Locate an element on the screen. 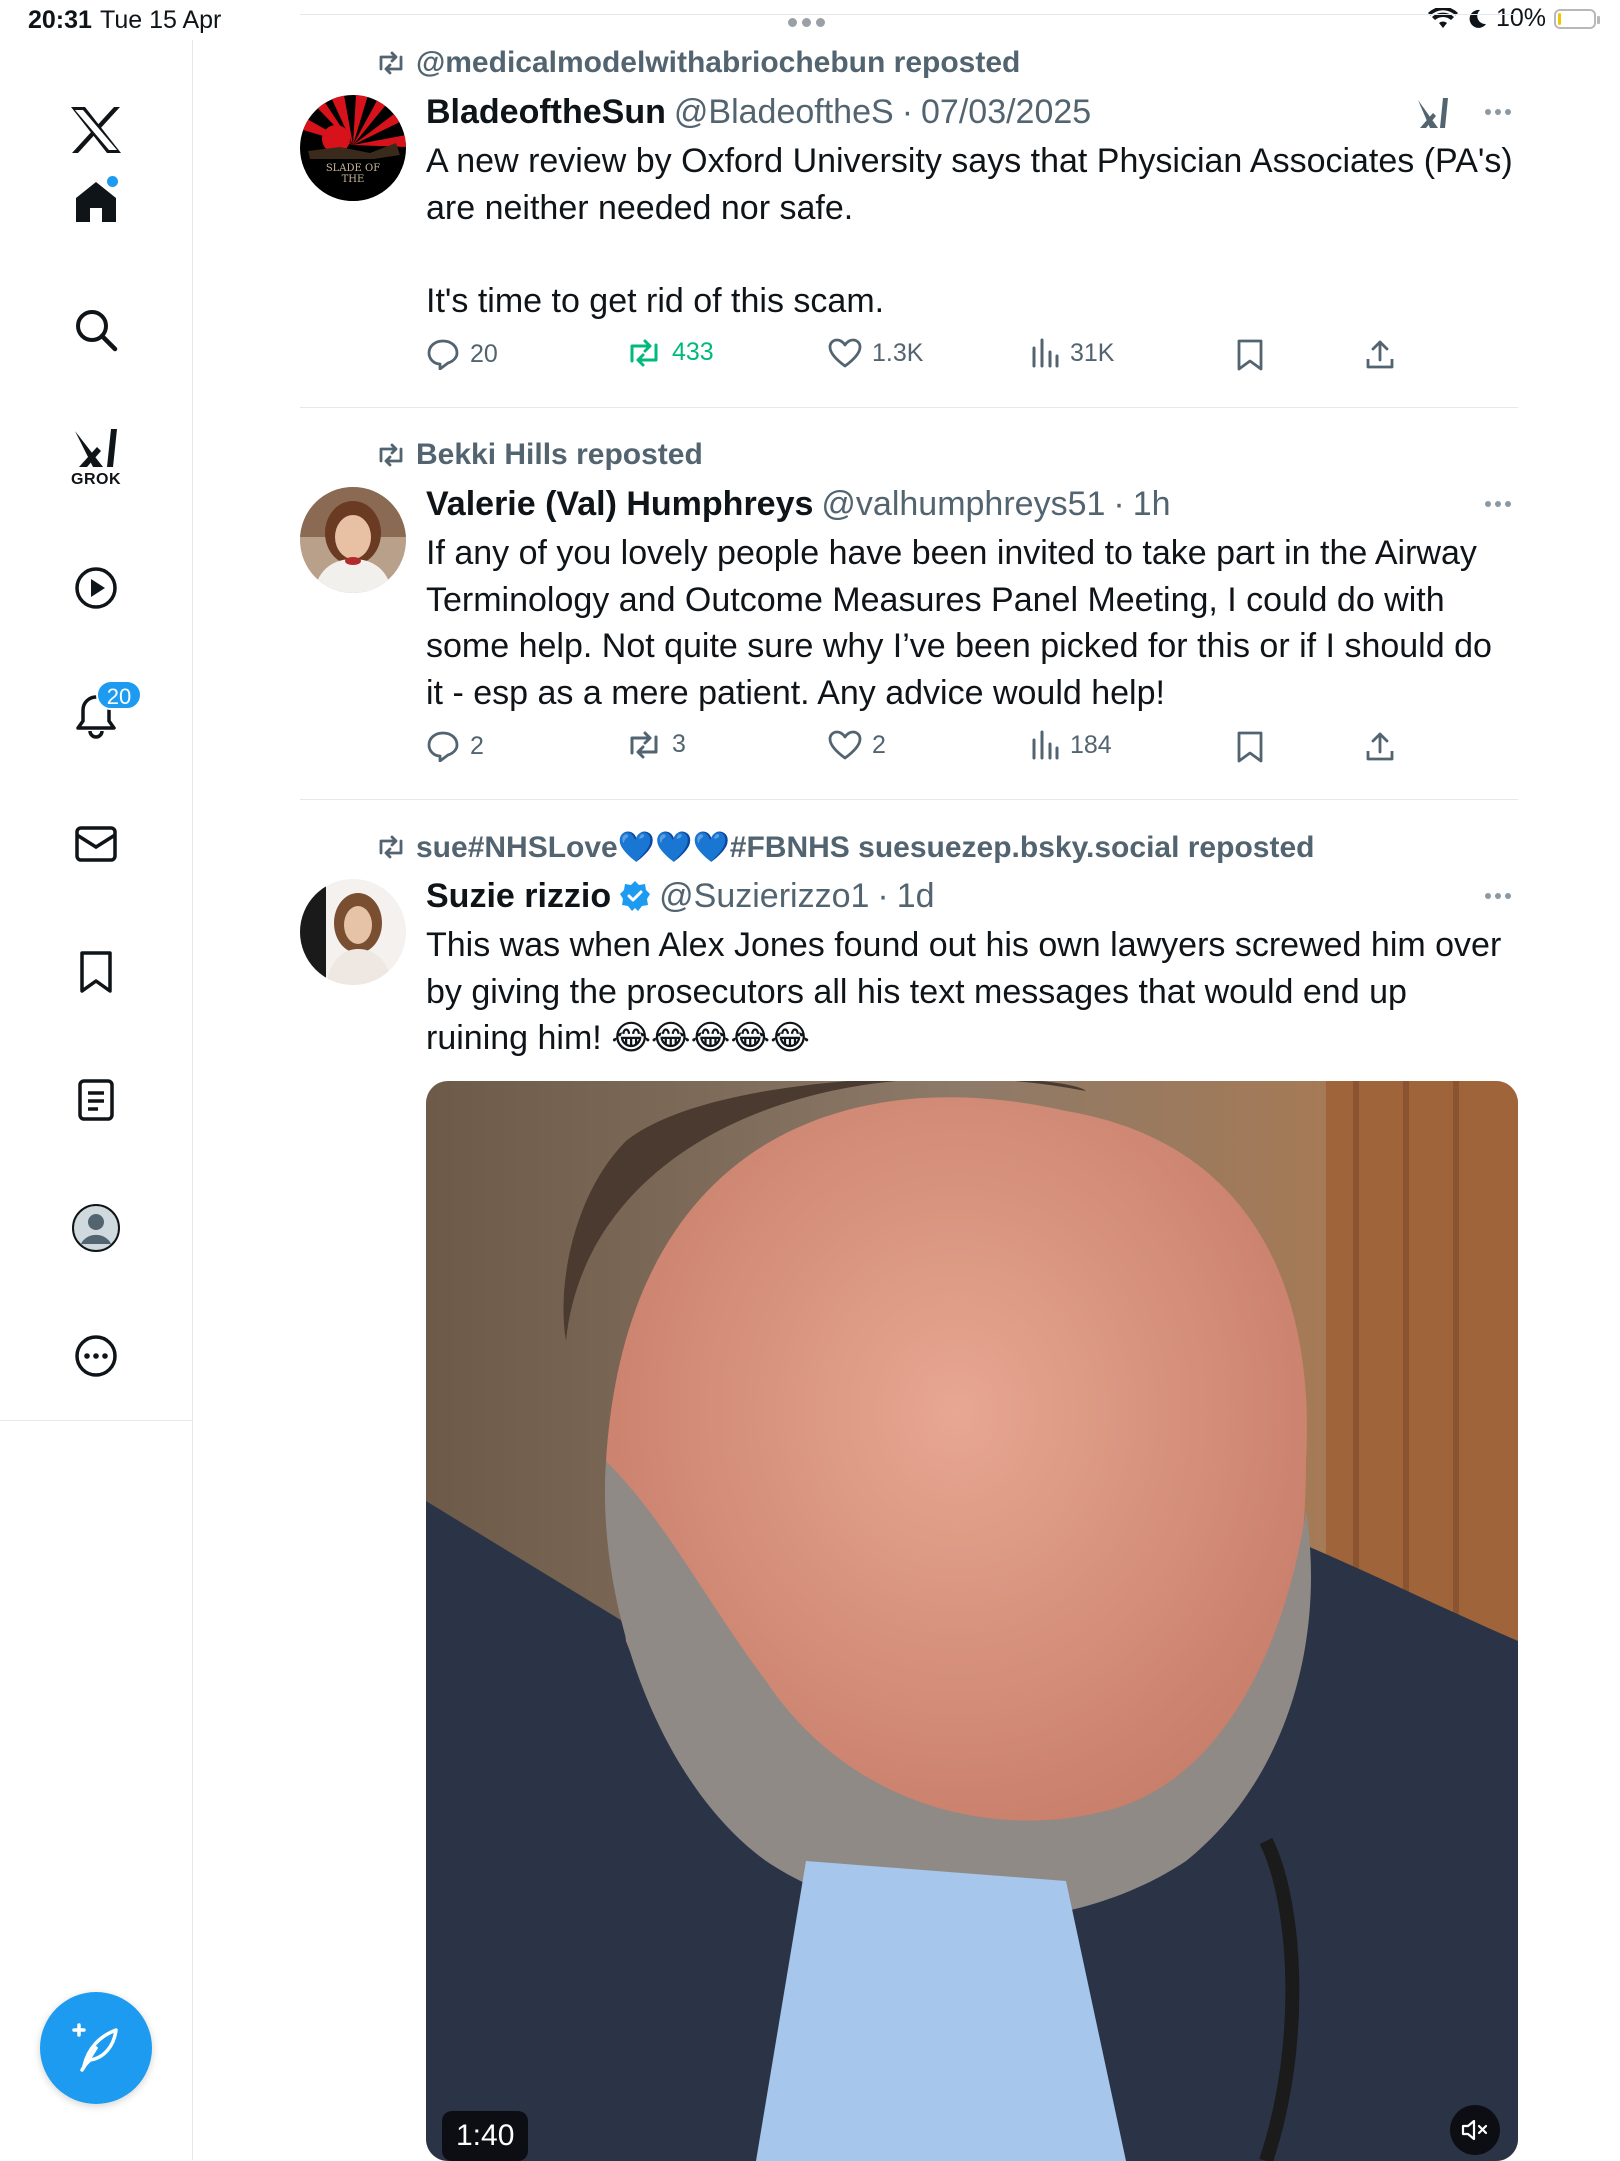  sidebar-item-profile is located at coordinates (96, 1228).